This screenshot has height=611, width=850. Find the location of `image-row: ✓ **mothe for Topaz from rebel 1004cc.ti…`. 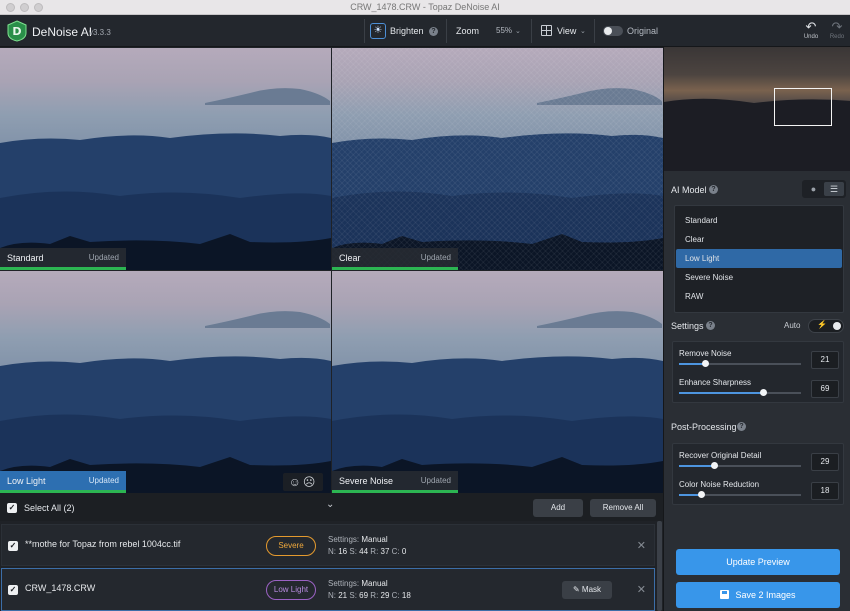

image-row: ✓ **mothe for Topaz from rebel 1004cc.ti… is located at coordinates (328, 545).